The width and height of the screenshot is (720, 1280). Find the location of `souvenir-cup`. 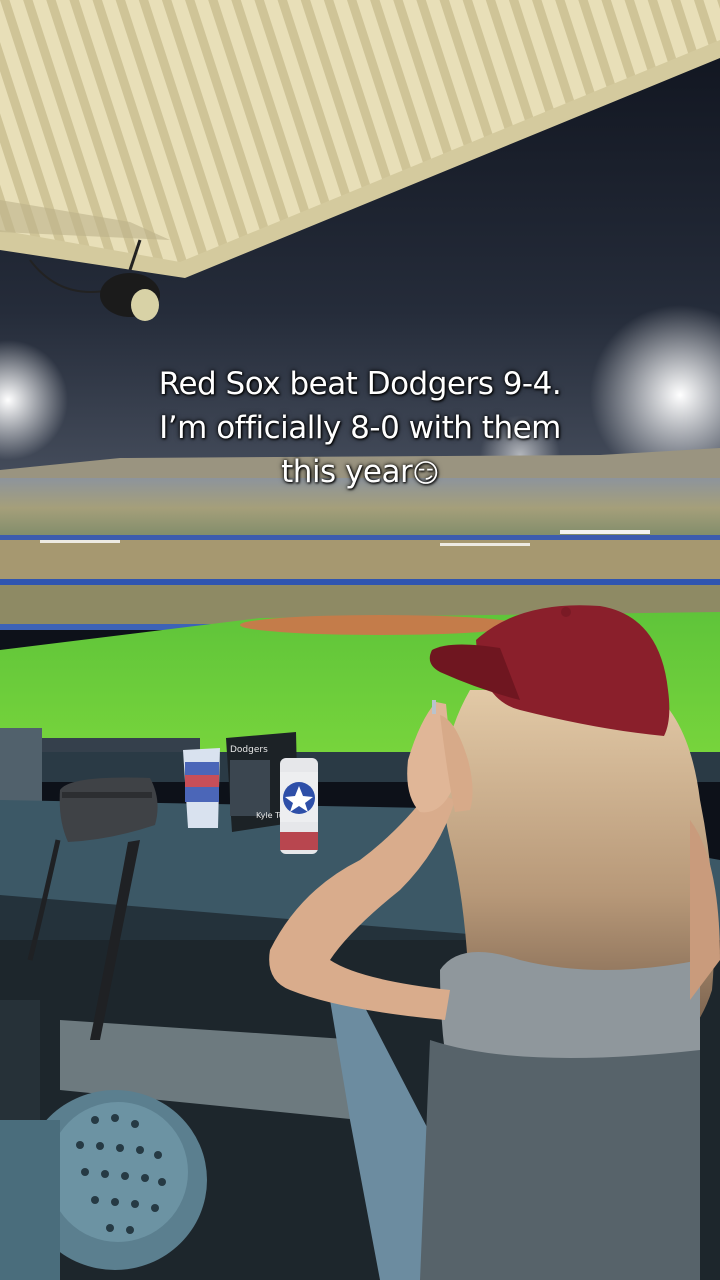

souvenir-cup is located at coordinates (201, 788).